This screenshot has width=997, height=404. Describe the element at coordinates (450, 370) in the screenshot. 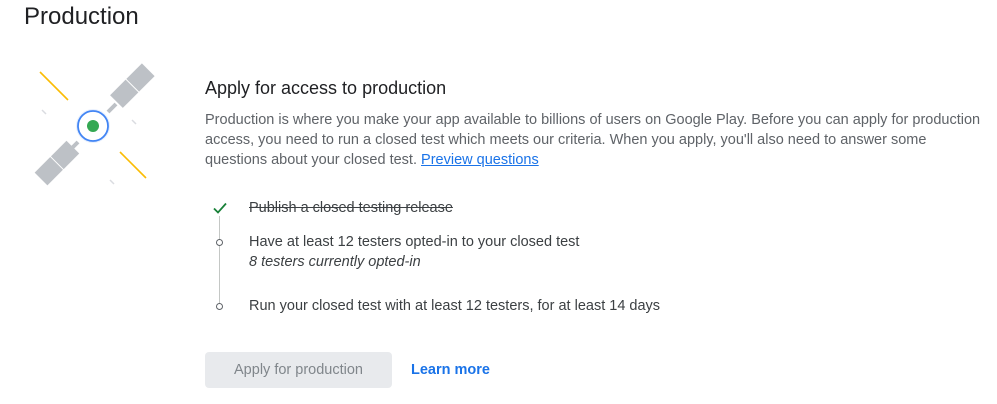

I see `learn-more-button: Learn more` at that location.